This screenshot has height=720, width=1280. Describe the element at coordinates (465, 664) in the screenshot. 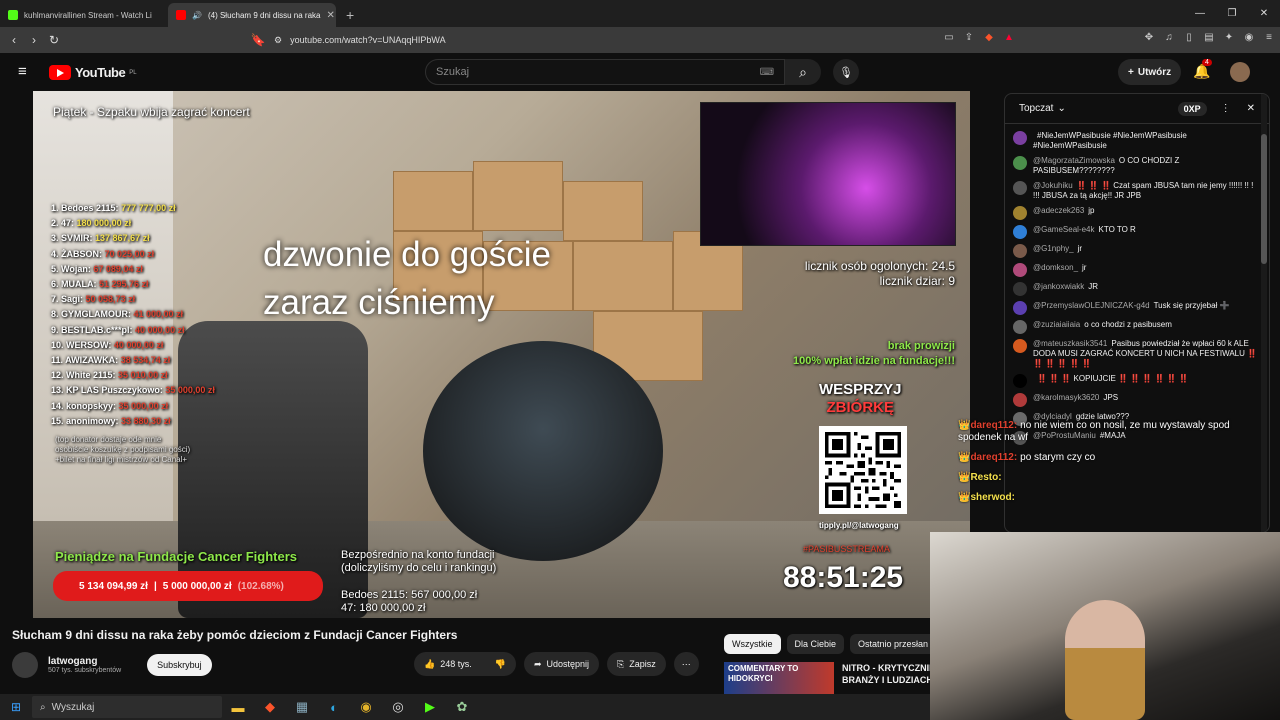

I see `like-button: 👍 248 tys. 👎` at that location.